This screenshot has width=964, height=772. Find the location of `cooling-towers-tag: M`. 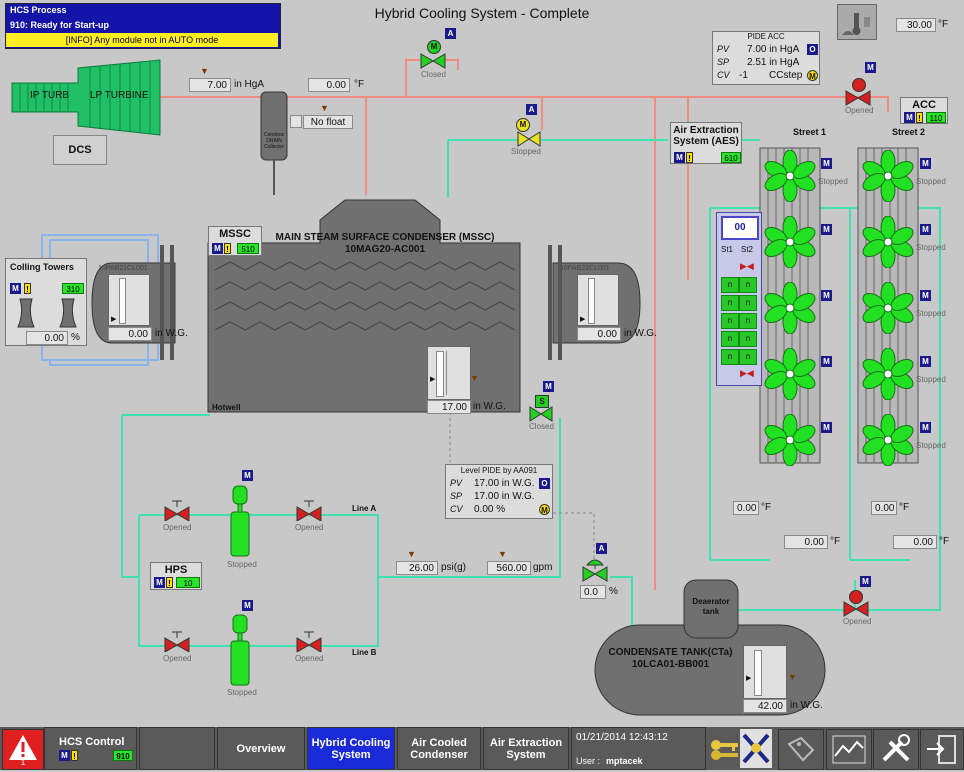

cooling-towers-tag: M is located at coordinates (15, 288).